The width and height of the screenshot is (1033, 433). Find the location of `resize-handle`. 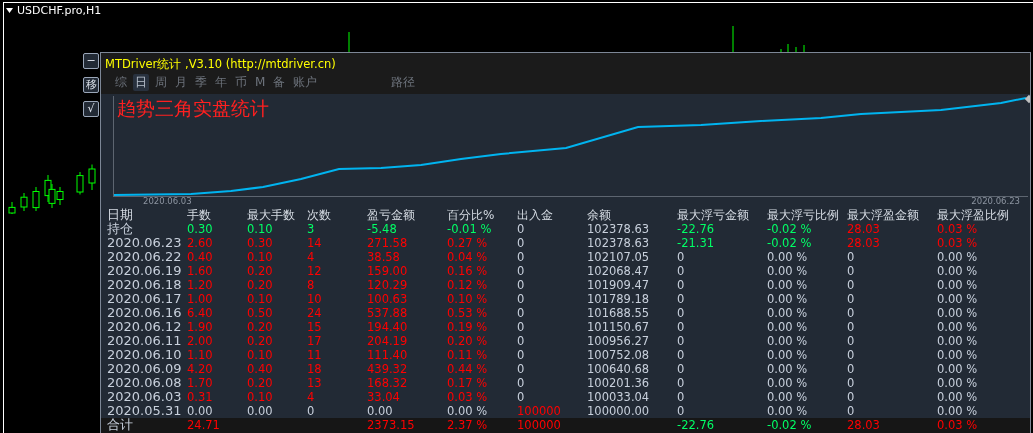

resize-handle is located at coordinates (1027, 99).